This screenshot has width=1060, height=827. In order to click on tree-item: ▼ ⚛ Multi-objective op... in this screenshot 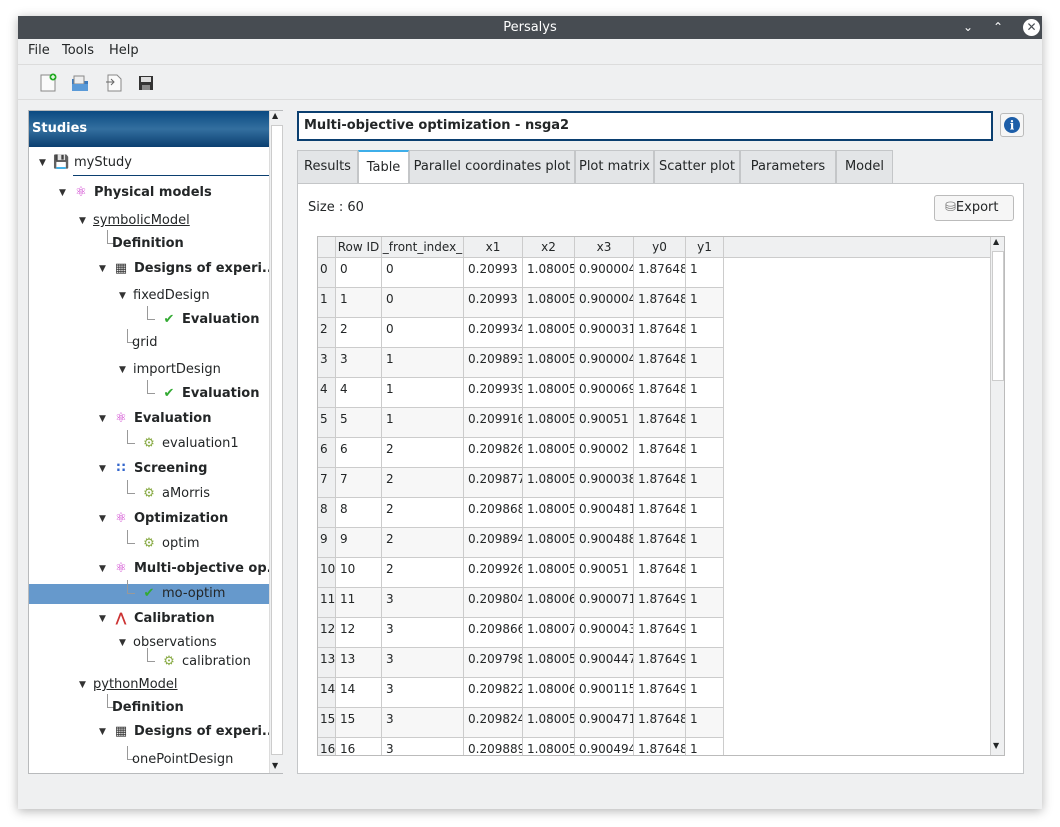, I will do `click(155, 569)`.